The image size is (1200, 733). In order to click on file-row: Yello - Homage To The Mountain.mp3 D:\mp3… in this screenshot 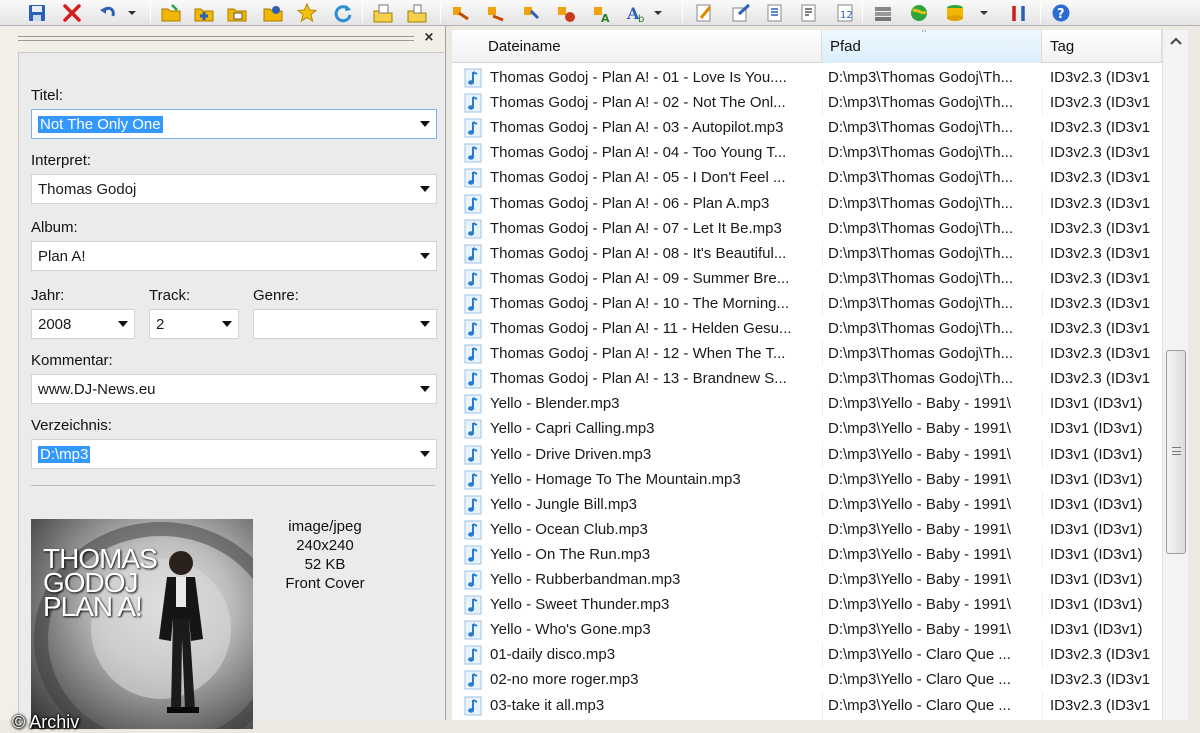, I will do `click(807, 479)`.